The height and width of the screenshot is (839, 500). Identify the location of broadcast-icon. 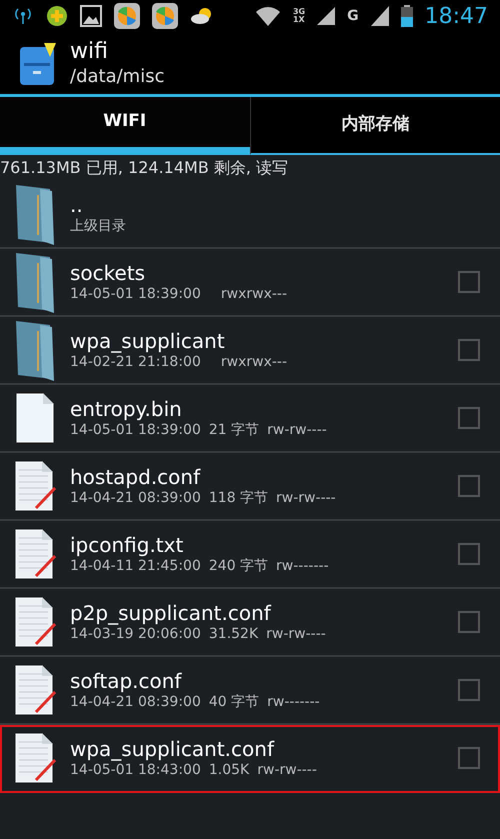
(23, 16).